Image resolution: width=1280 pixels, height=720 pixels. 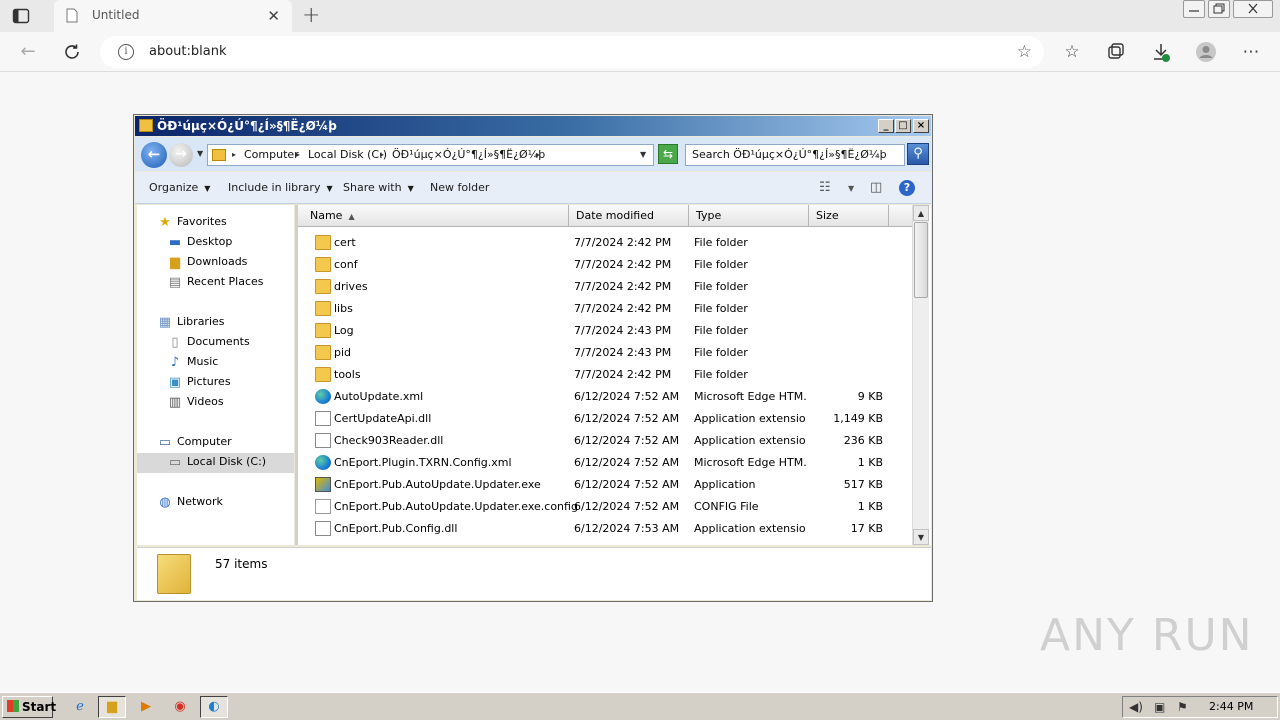 I want to click on nav-item-computer: ▭ Computer, so click(x=222, y=443).